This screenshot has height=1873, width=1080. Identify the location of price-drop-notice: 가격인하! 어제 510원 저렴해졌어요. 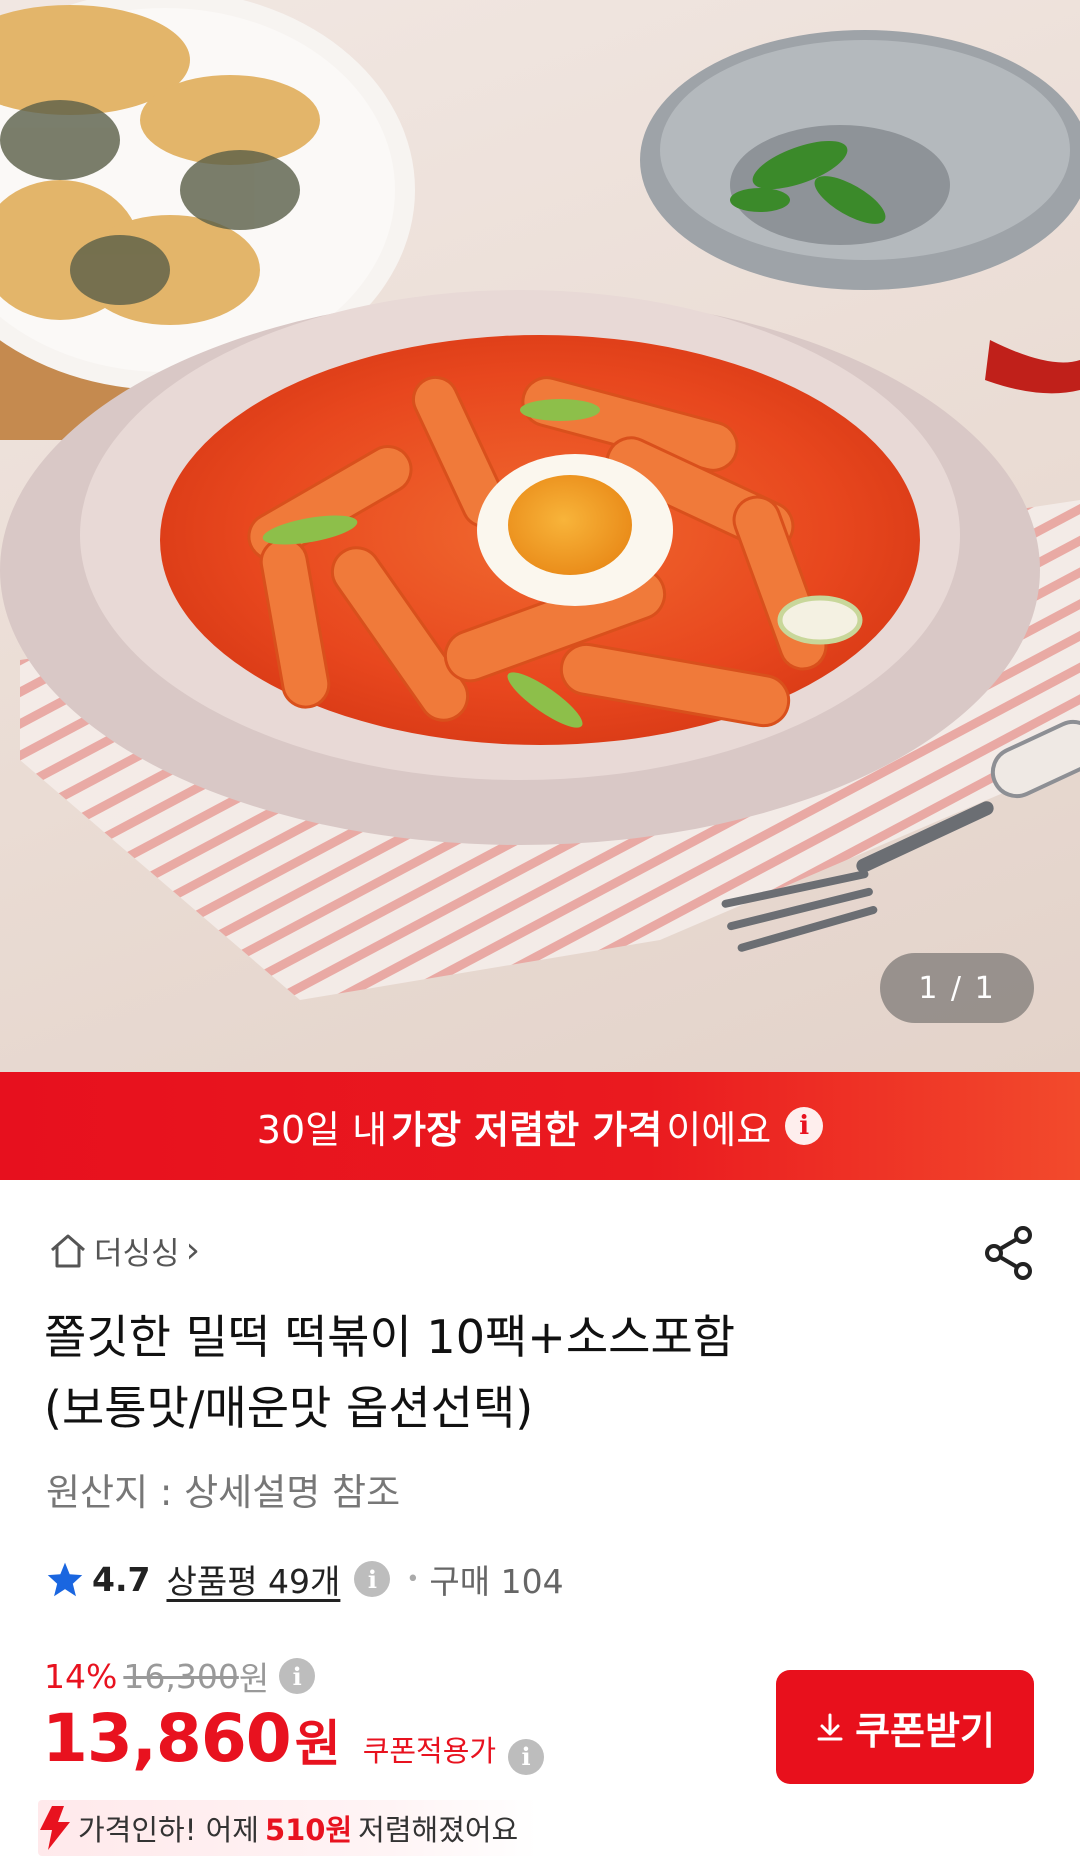
(288, 1828).